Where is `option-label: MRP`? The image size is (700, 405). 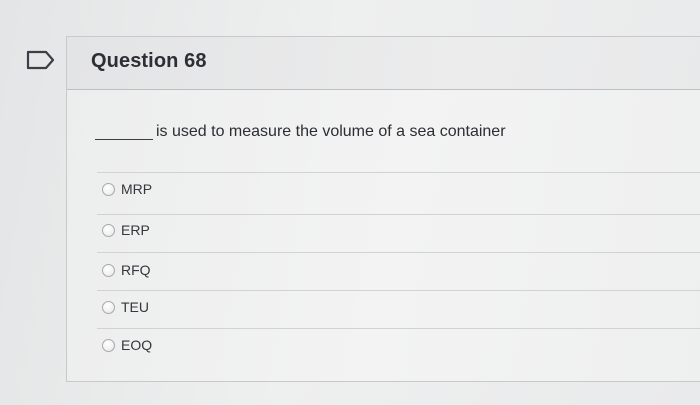
option-label: MRP is located at coordinates (137, 189).